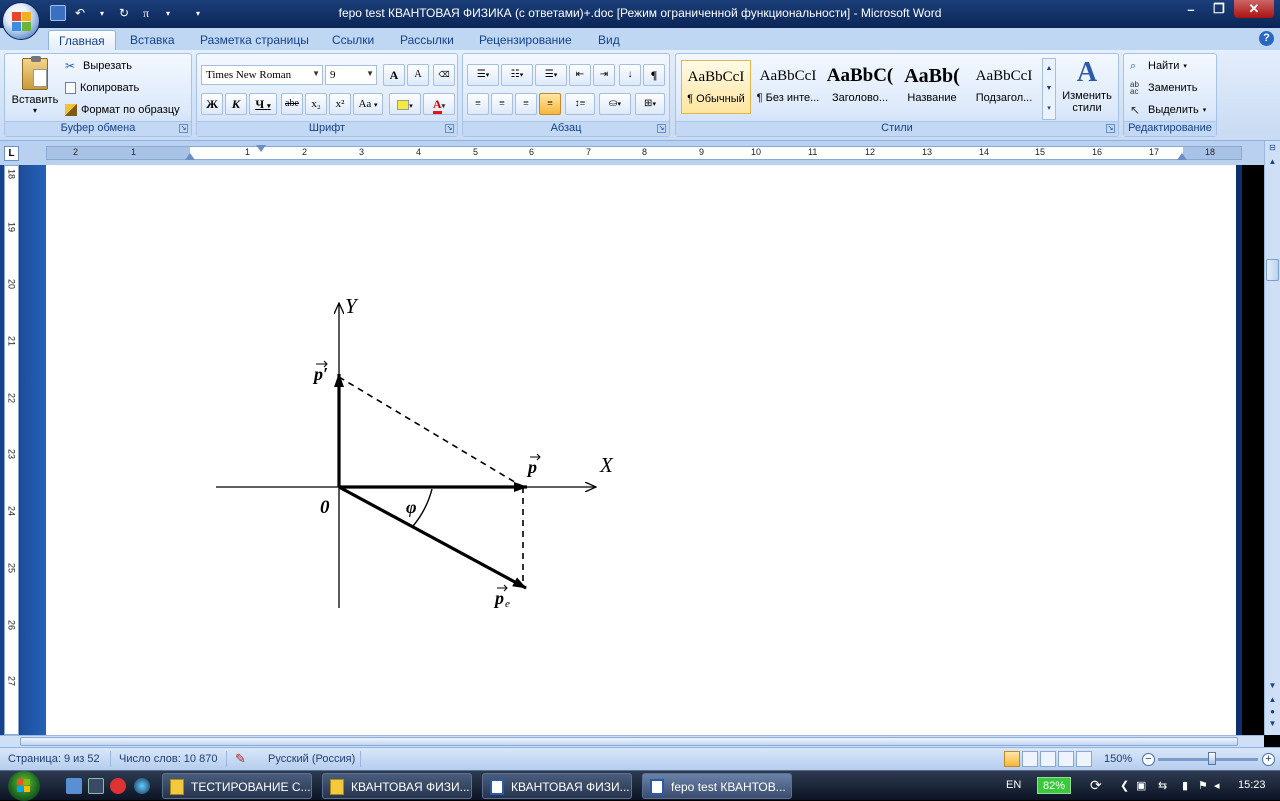 This screenshot has width=1280, height=801. Describe the element at coordinates (650, 104) in the screenshot. I see `borders-button: ⊞▾` at that location.